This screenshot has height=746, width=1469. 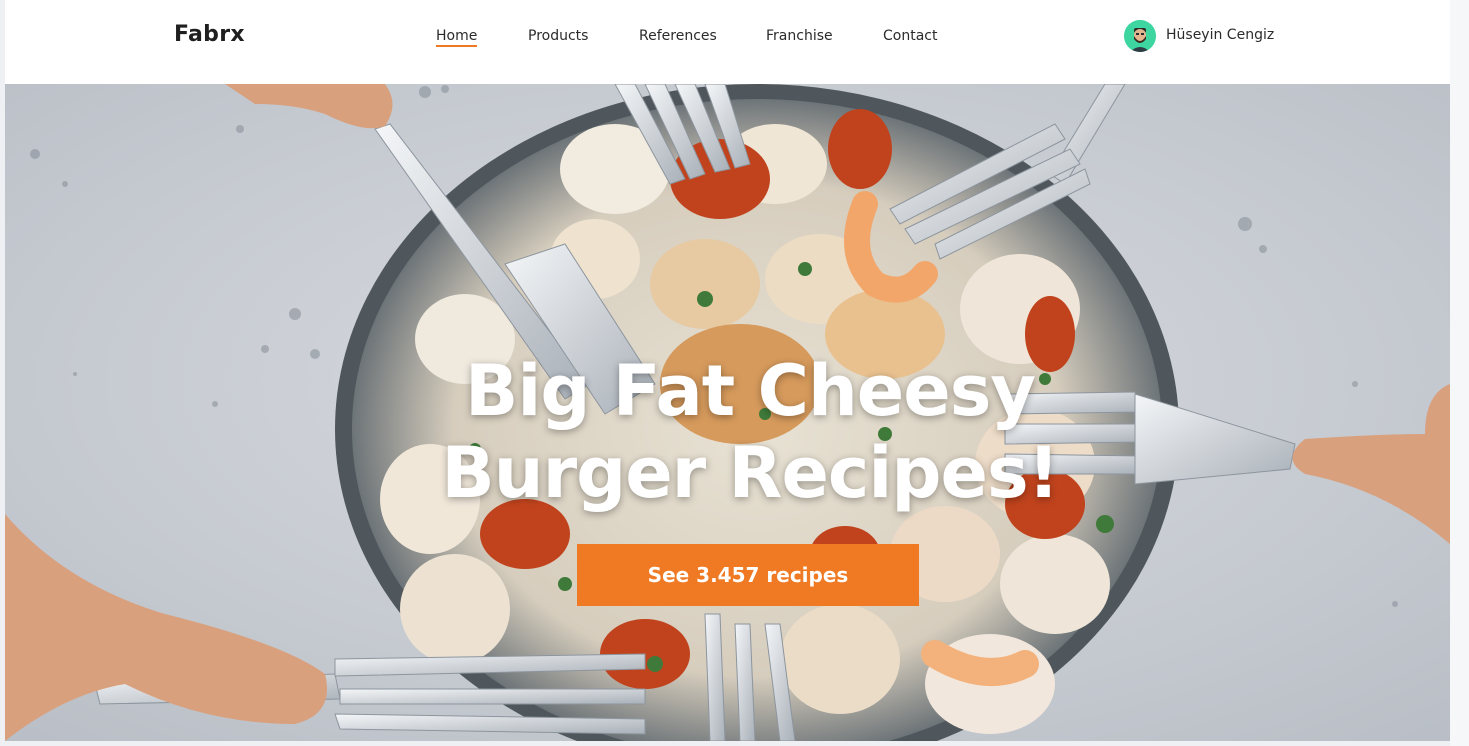 What do you see at coordinates (1140, 36) in the screenshot?
I see `user-avatar-icon` at bounding box center [1140, 36].